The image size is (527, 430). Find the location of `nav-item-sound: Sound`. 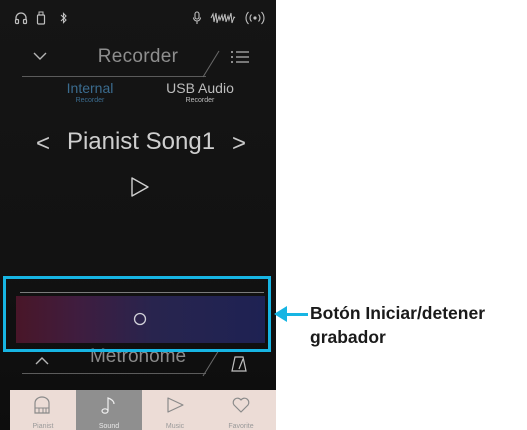

nav-item-sound: Sound is located at coordinates (109, 410).